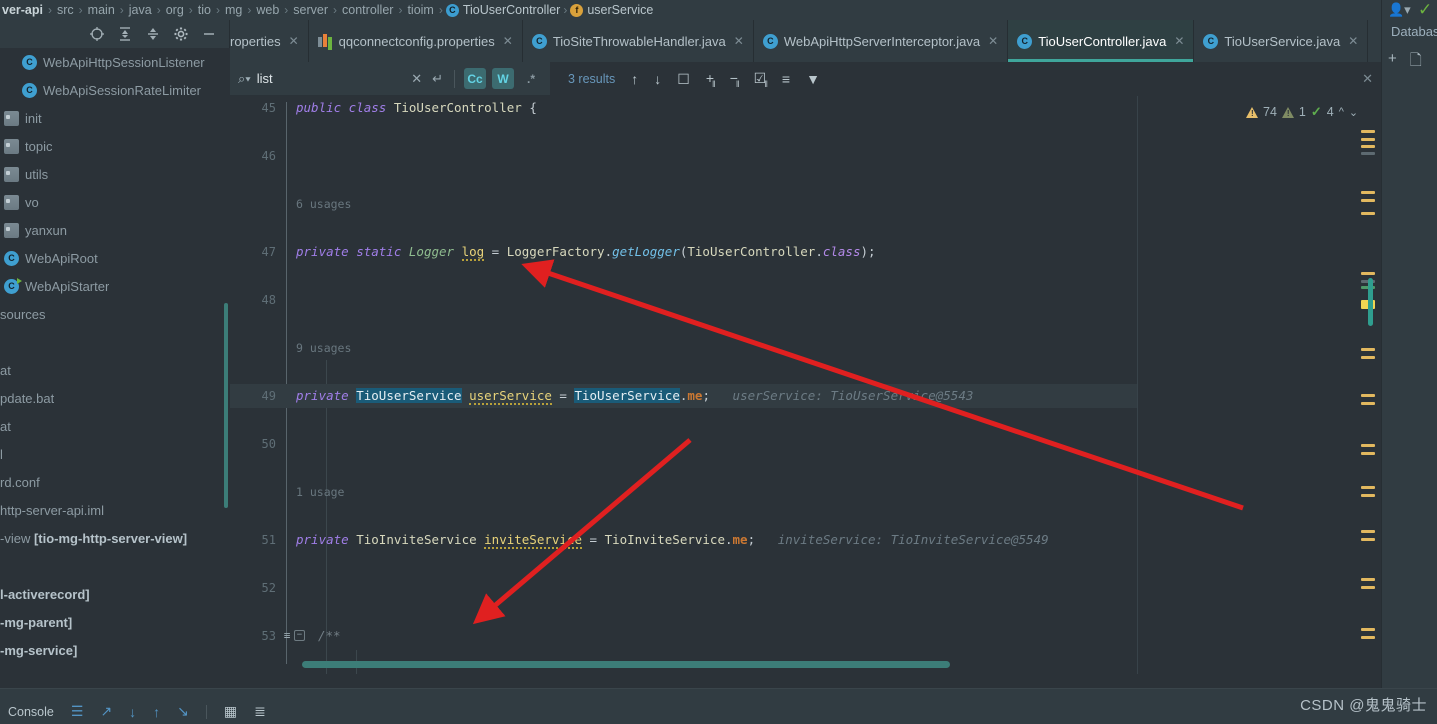 This screenshot has width=1437, height=724. Describe the element at coordinates (115, 146) in the screenshot. I see `tree-item-topic: topic` at that location.